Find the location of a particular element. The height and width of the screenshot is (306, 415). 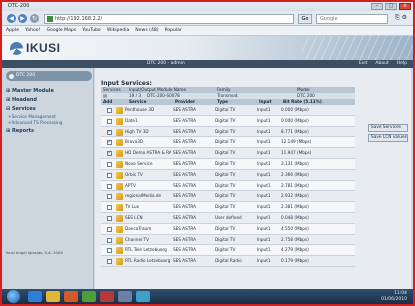

bookmark-item: Google Maps is located at coordinates (61, 30).